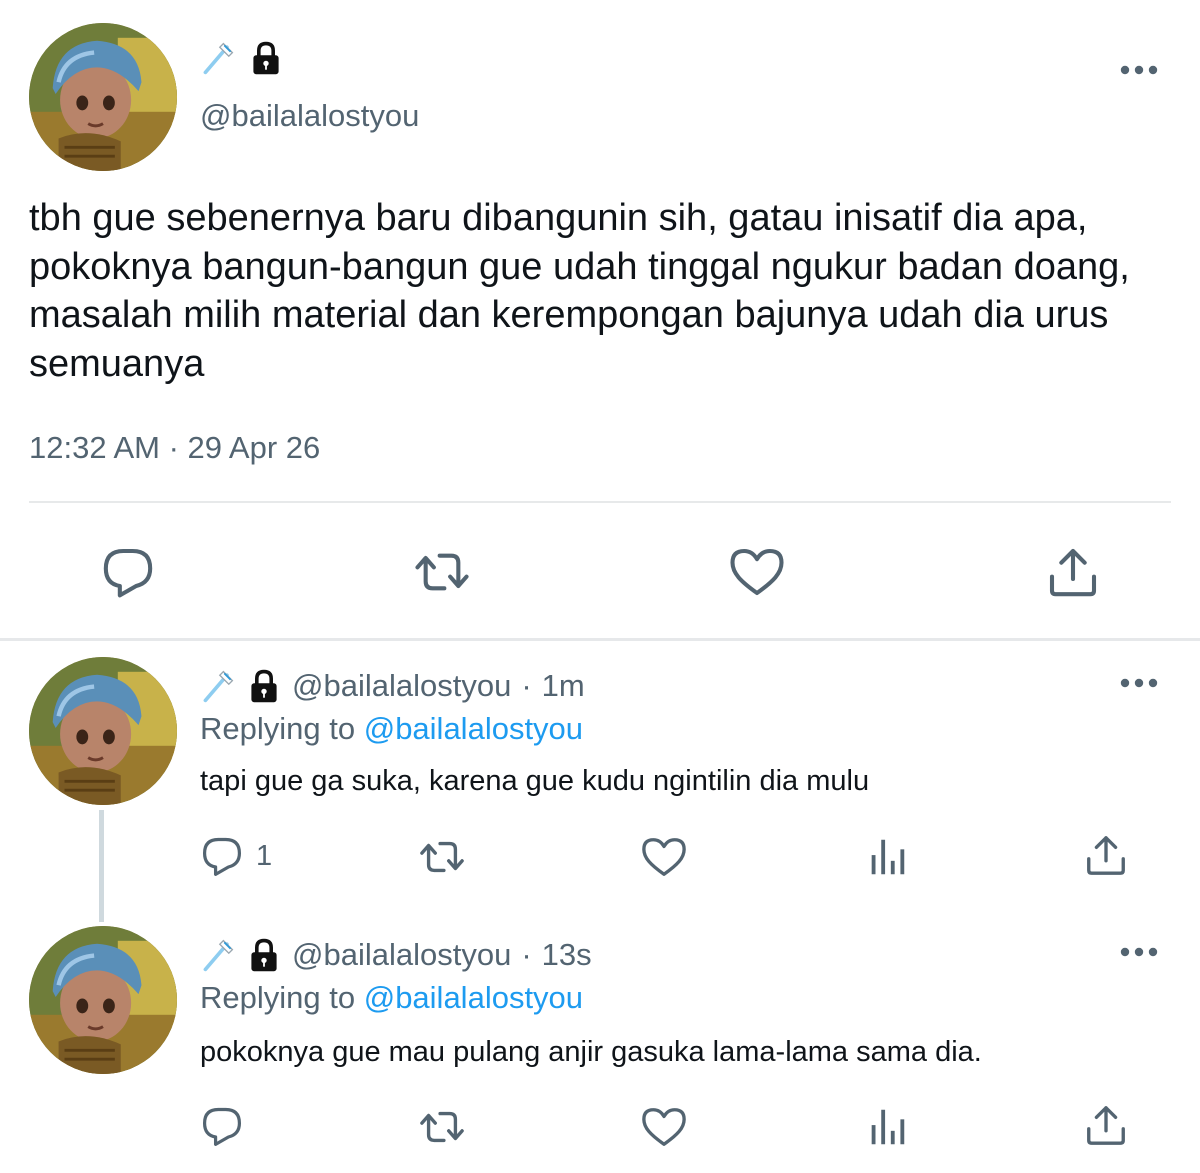 Image resolution: width=1200 pixels, height=1173 pixels. What do you see at coordinates (600, 502) in the screenshot?
I see `divider` at bounding box center [600, 502].